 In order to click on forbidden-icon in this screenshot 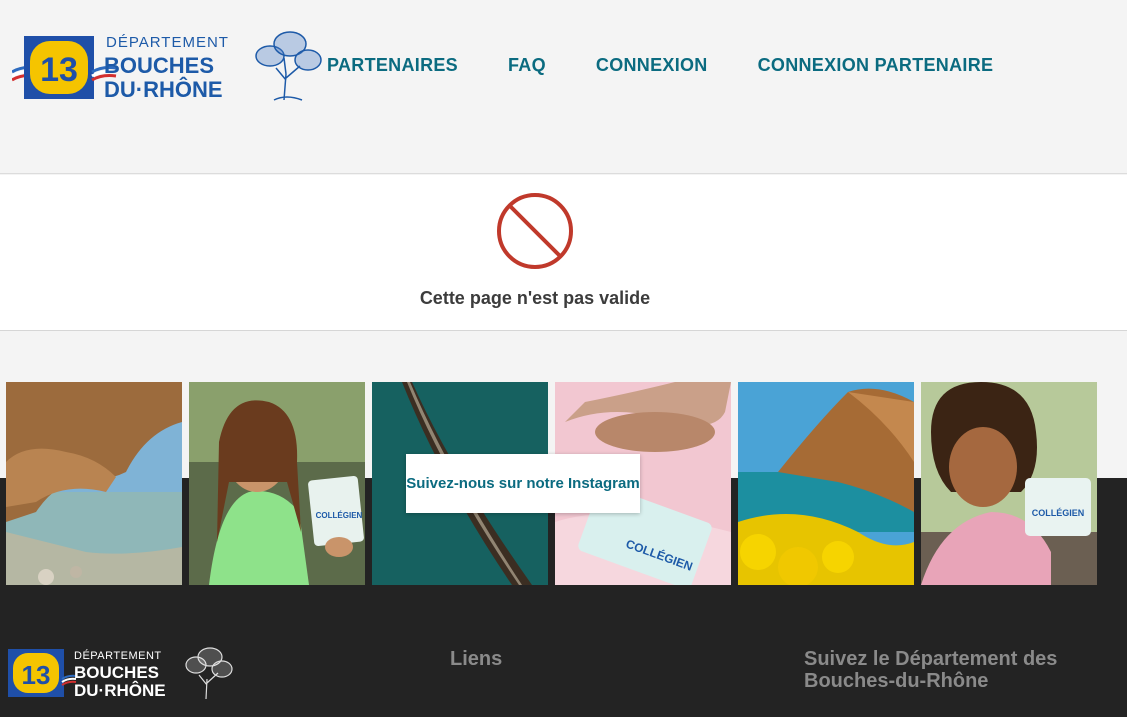, I will do `click(535, 231)`.